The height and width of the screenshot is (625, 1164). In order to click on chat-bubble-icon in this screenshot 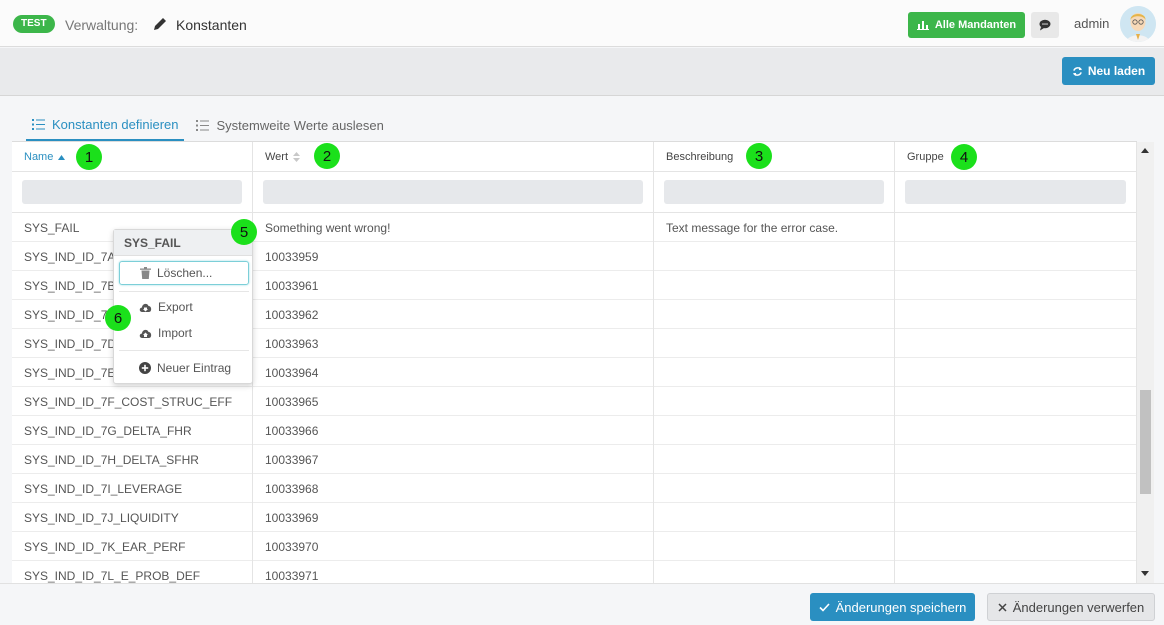, I will do `click(1045, 25)`.